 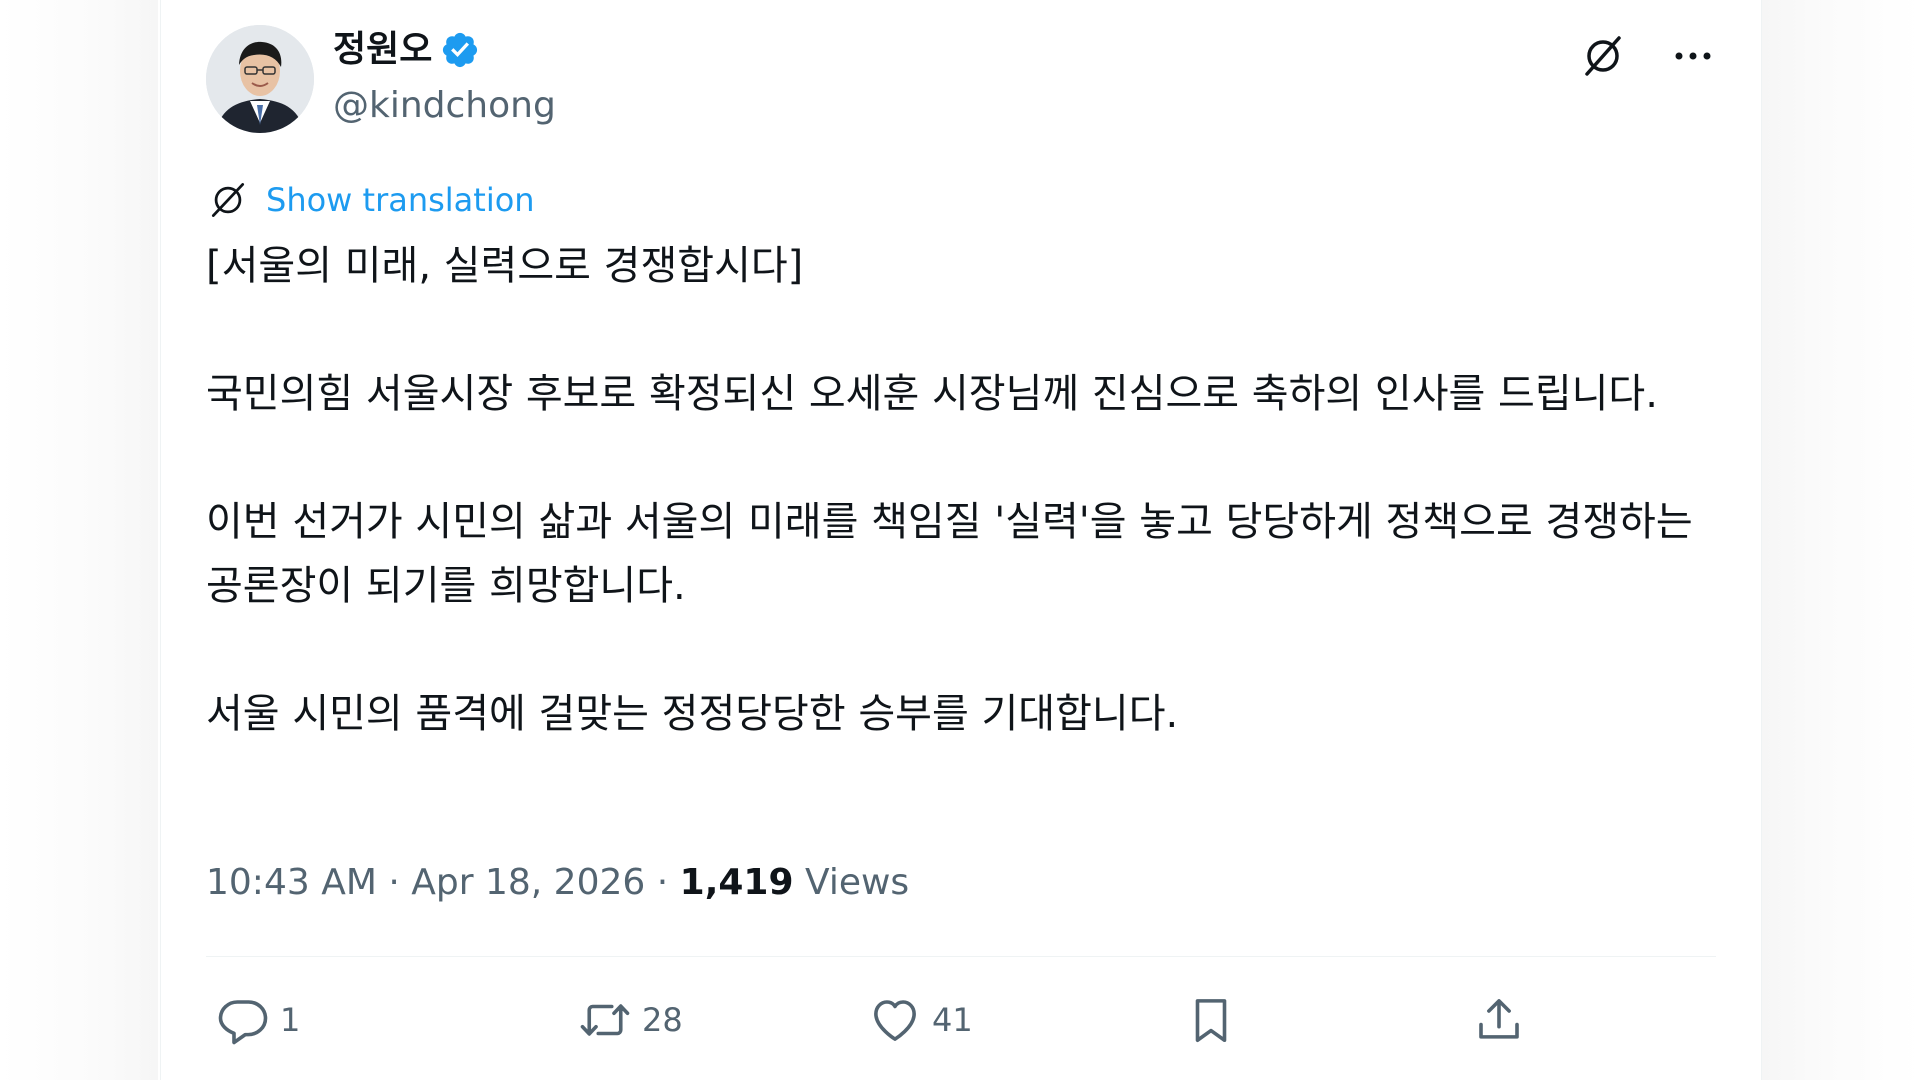 I want to click on bookmark-icon, so click(x=1211, y=1021).